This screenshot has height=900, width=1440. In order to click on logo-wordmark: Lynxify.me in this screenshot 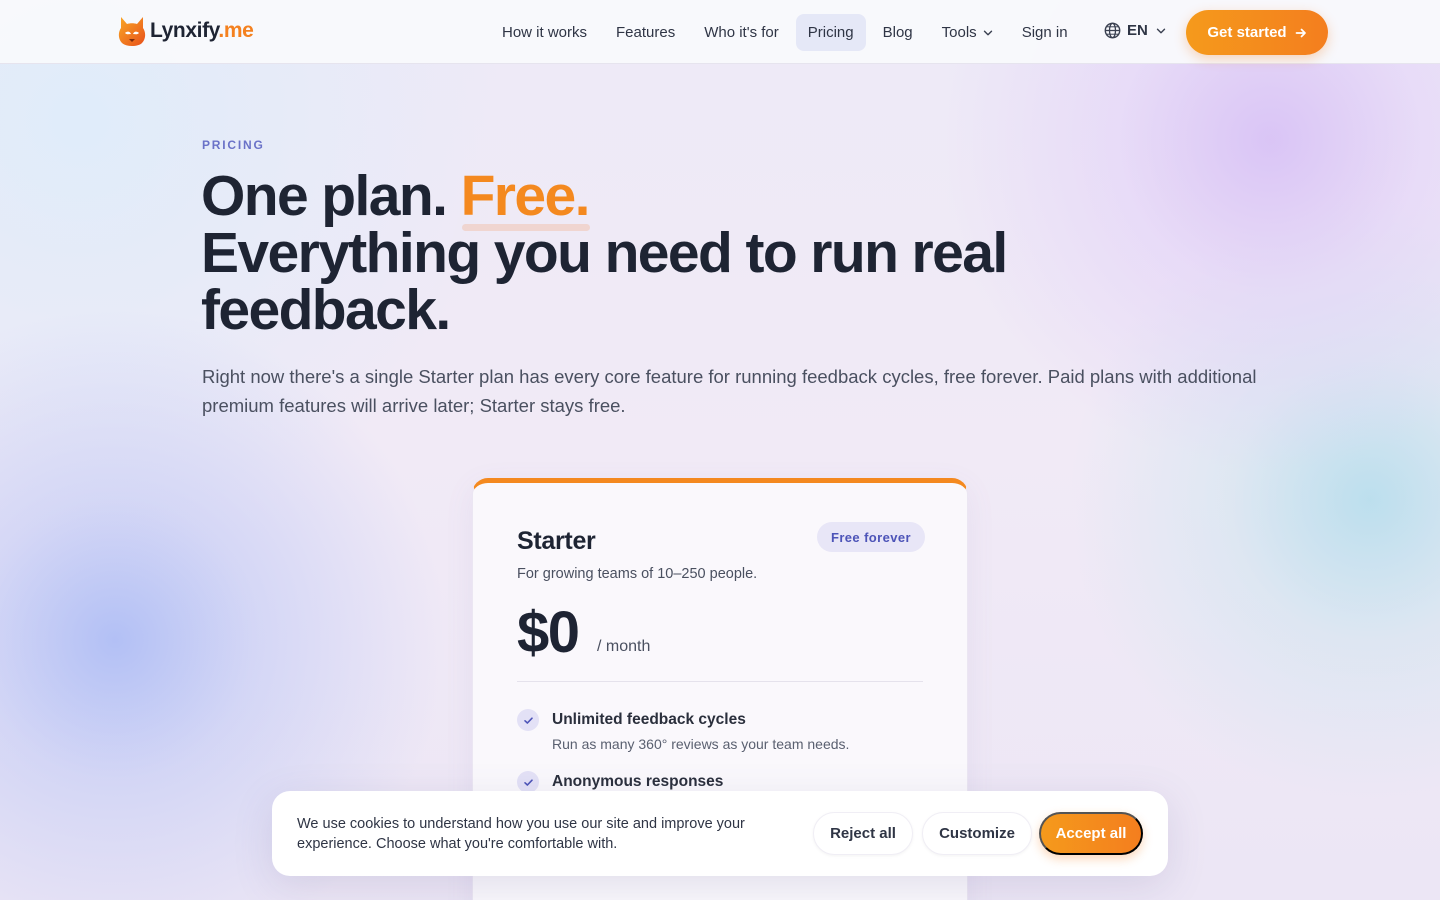, I will do `click(202, 31)`.